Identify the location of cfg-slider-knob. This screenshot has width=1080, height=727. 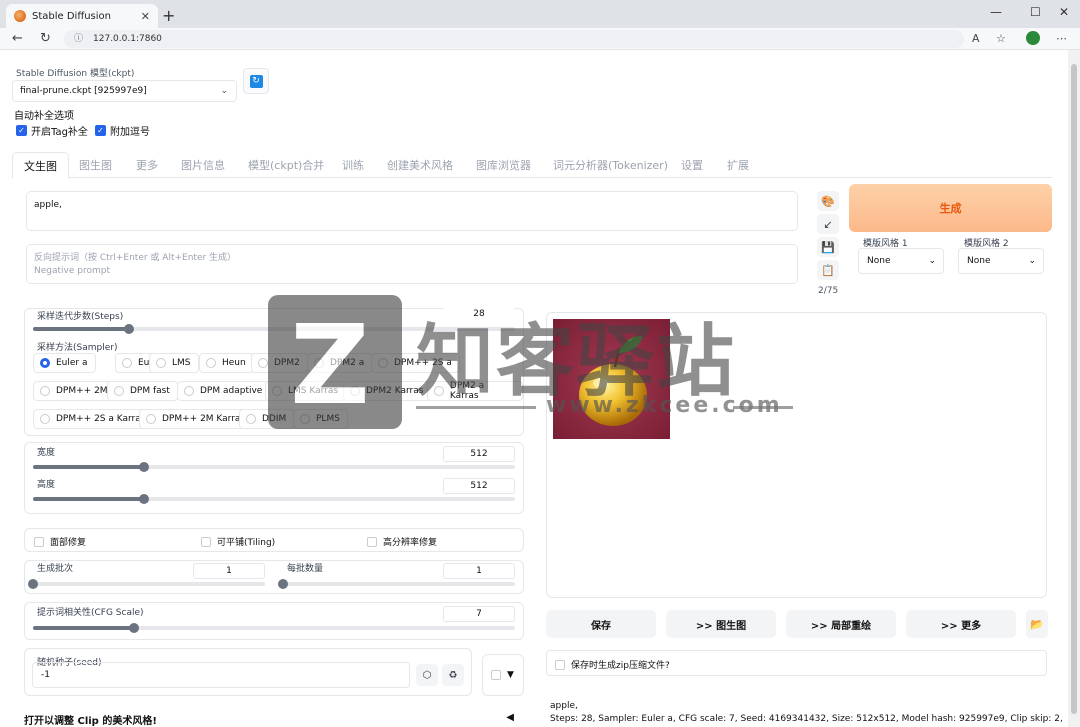
(134, 628).